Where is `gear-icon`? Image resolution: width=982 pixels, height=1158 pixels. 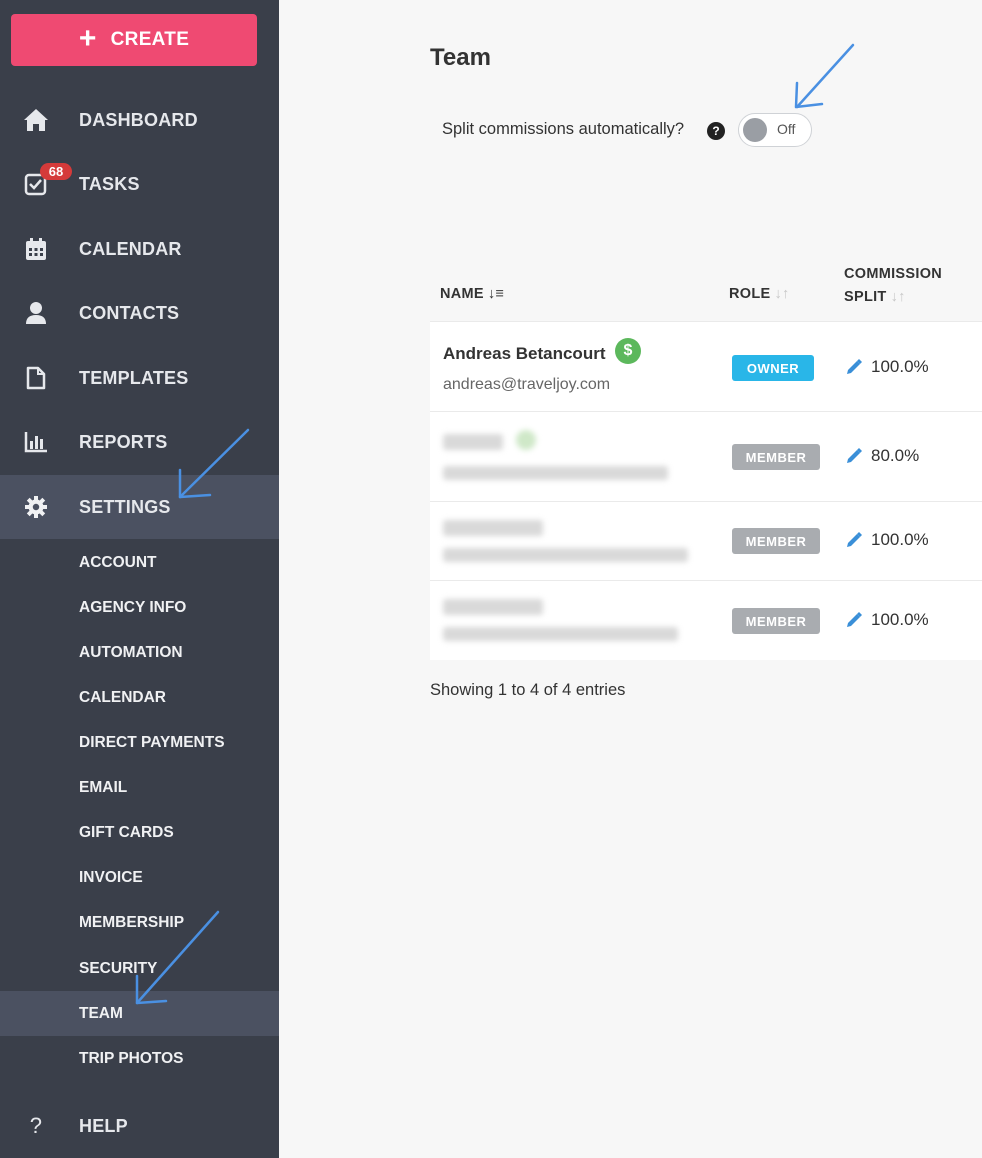
gear-icon is located at coordinates (36, 507).